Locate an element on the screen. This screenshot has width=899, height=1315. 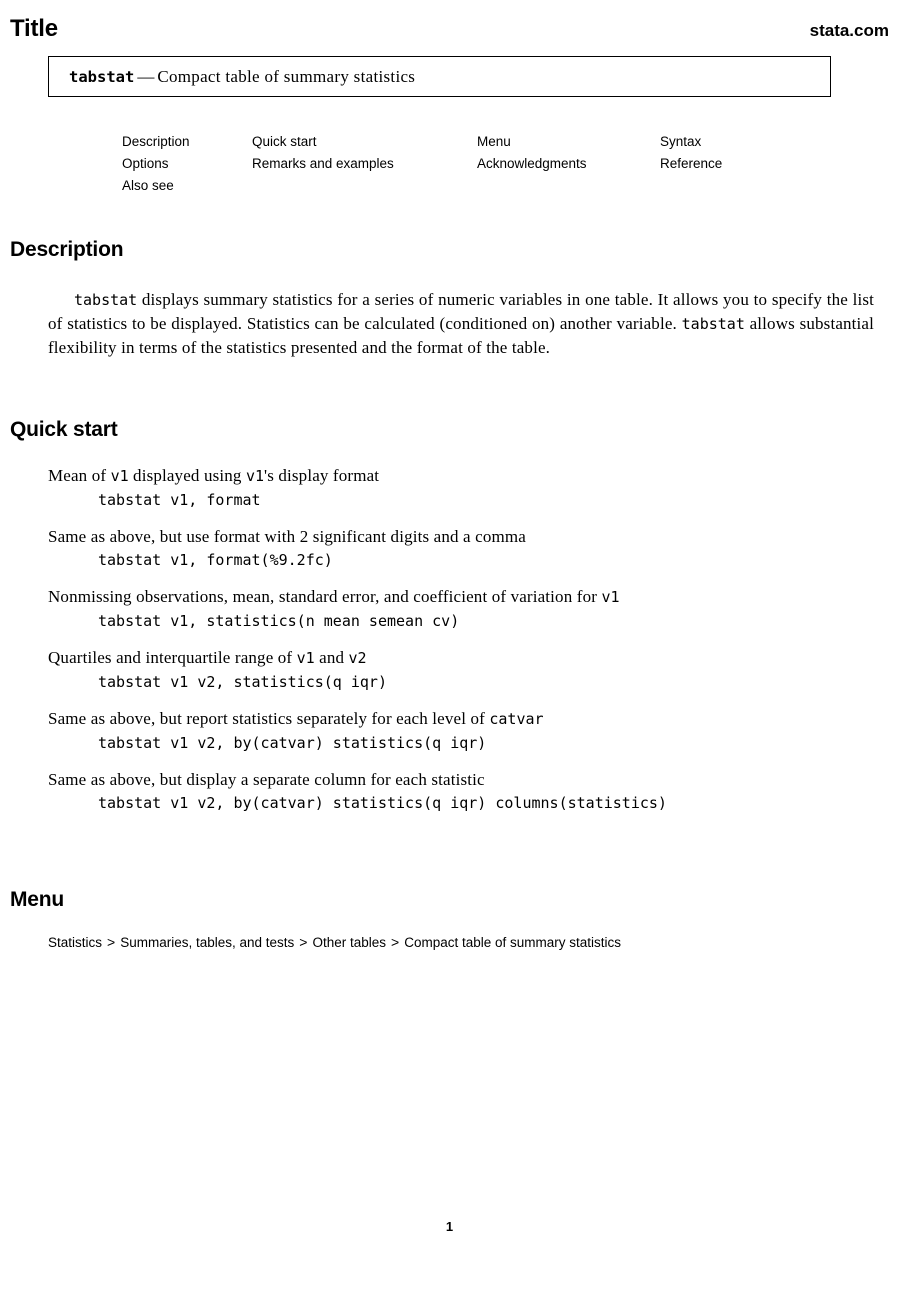
menu-step: Other tables is located at coordinates (349, 942).